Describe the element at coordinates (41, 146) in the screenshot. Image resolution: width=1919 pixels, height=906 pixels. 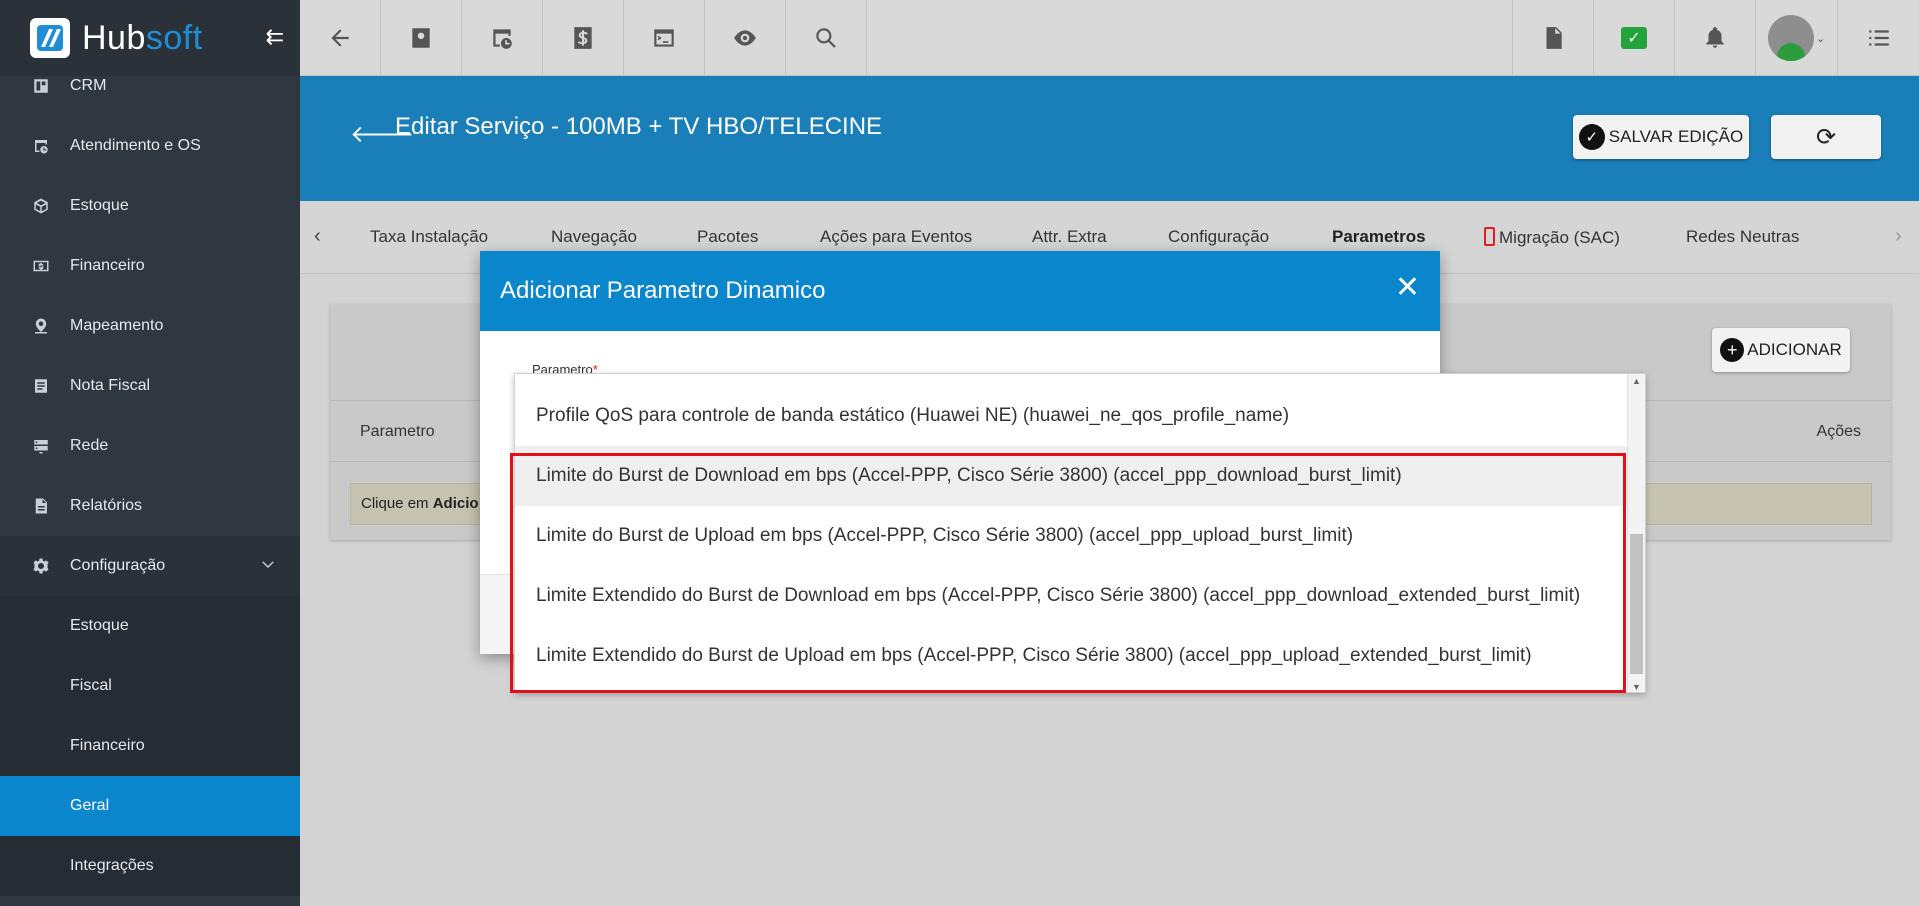
I see `calendar-clock-icon` at that location.